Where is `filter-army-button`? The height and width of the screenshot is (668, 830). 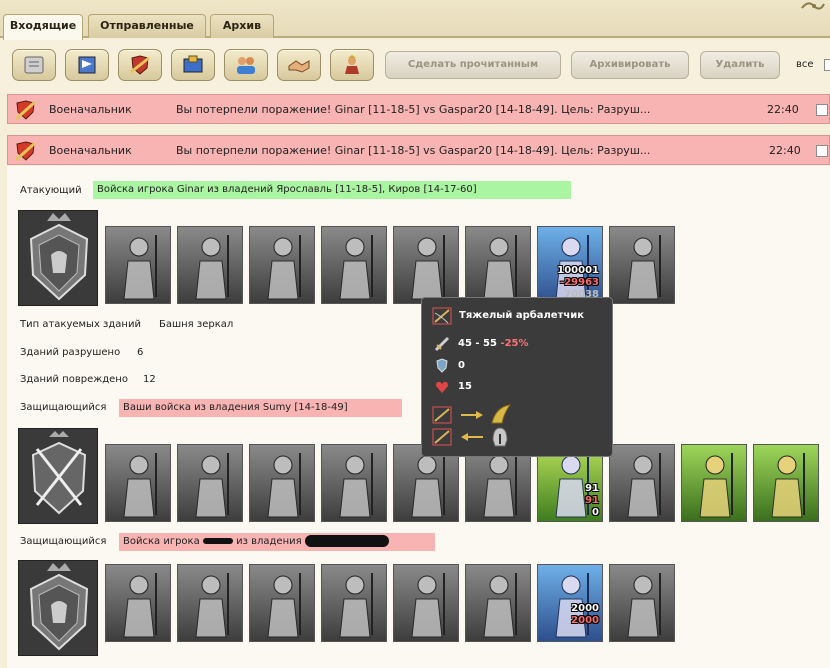 filter-army-button is located at coordinates (87, 65).